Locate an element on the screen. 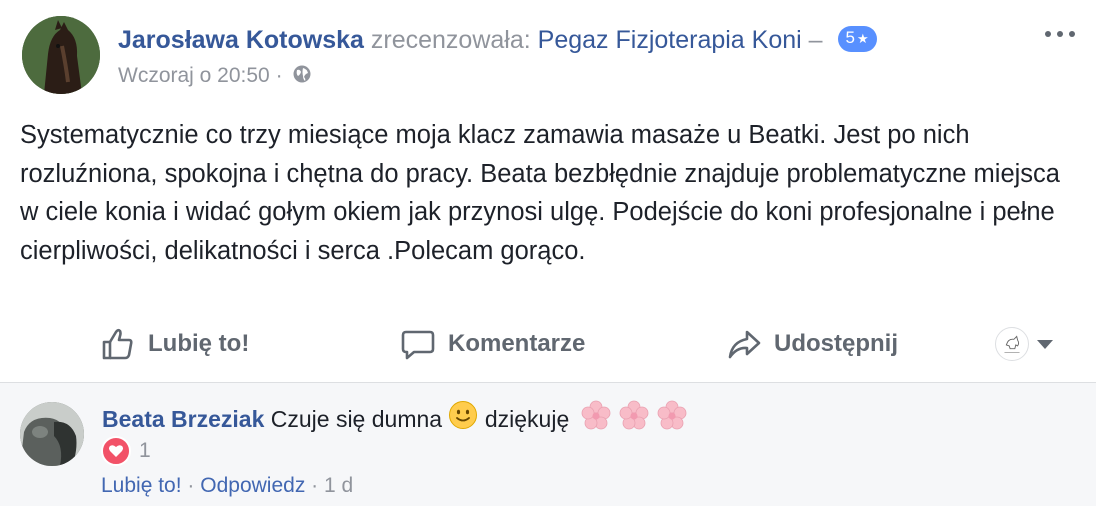 The height and width of the screenshot is (506, 1096). share-label: Udostępnij is located at coordinates (836, 343).